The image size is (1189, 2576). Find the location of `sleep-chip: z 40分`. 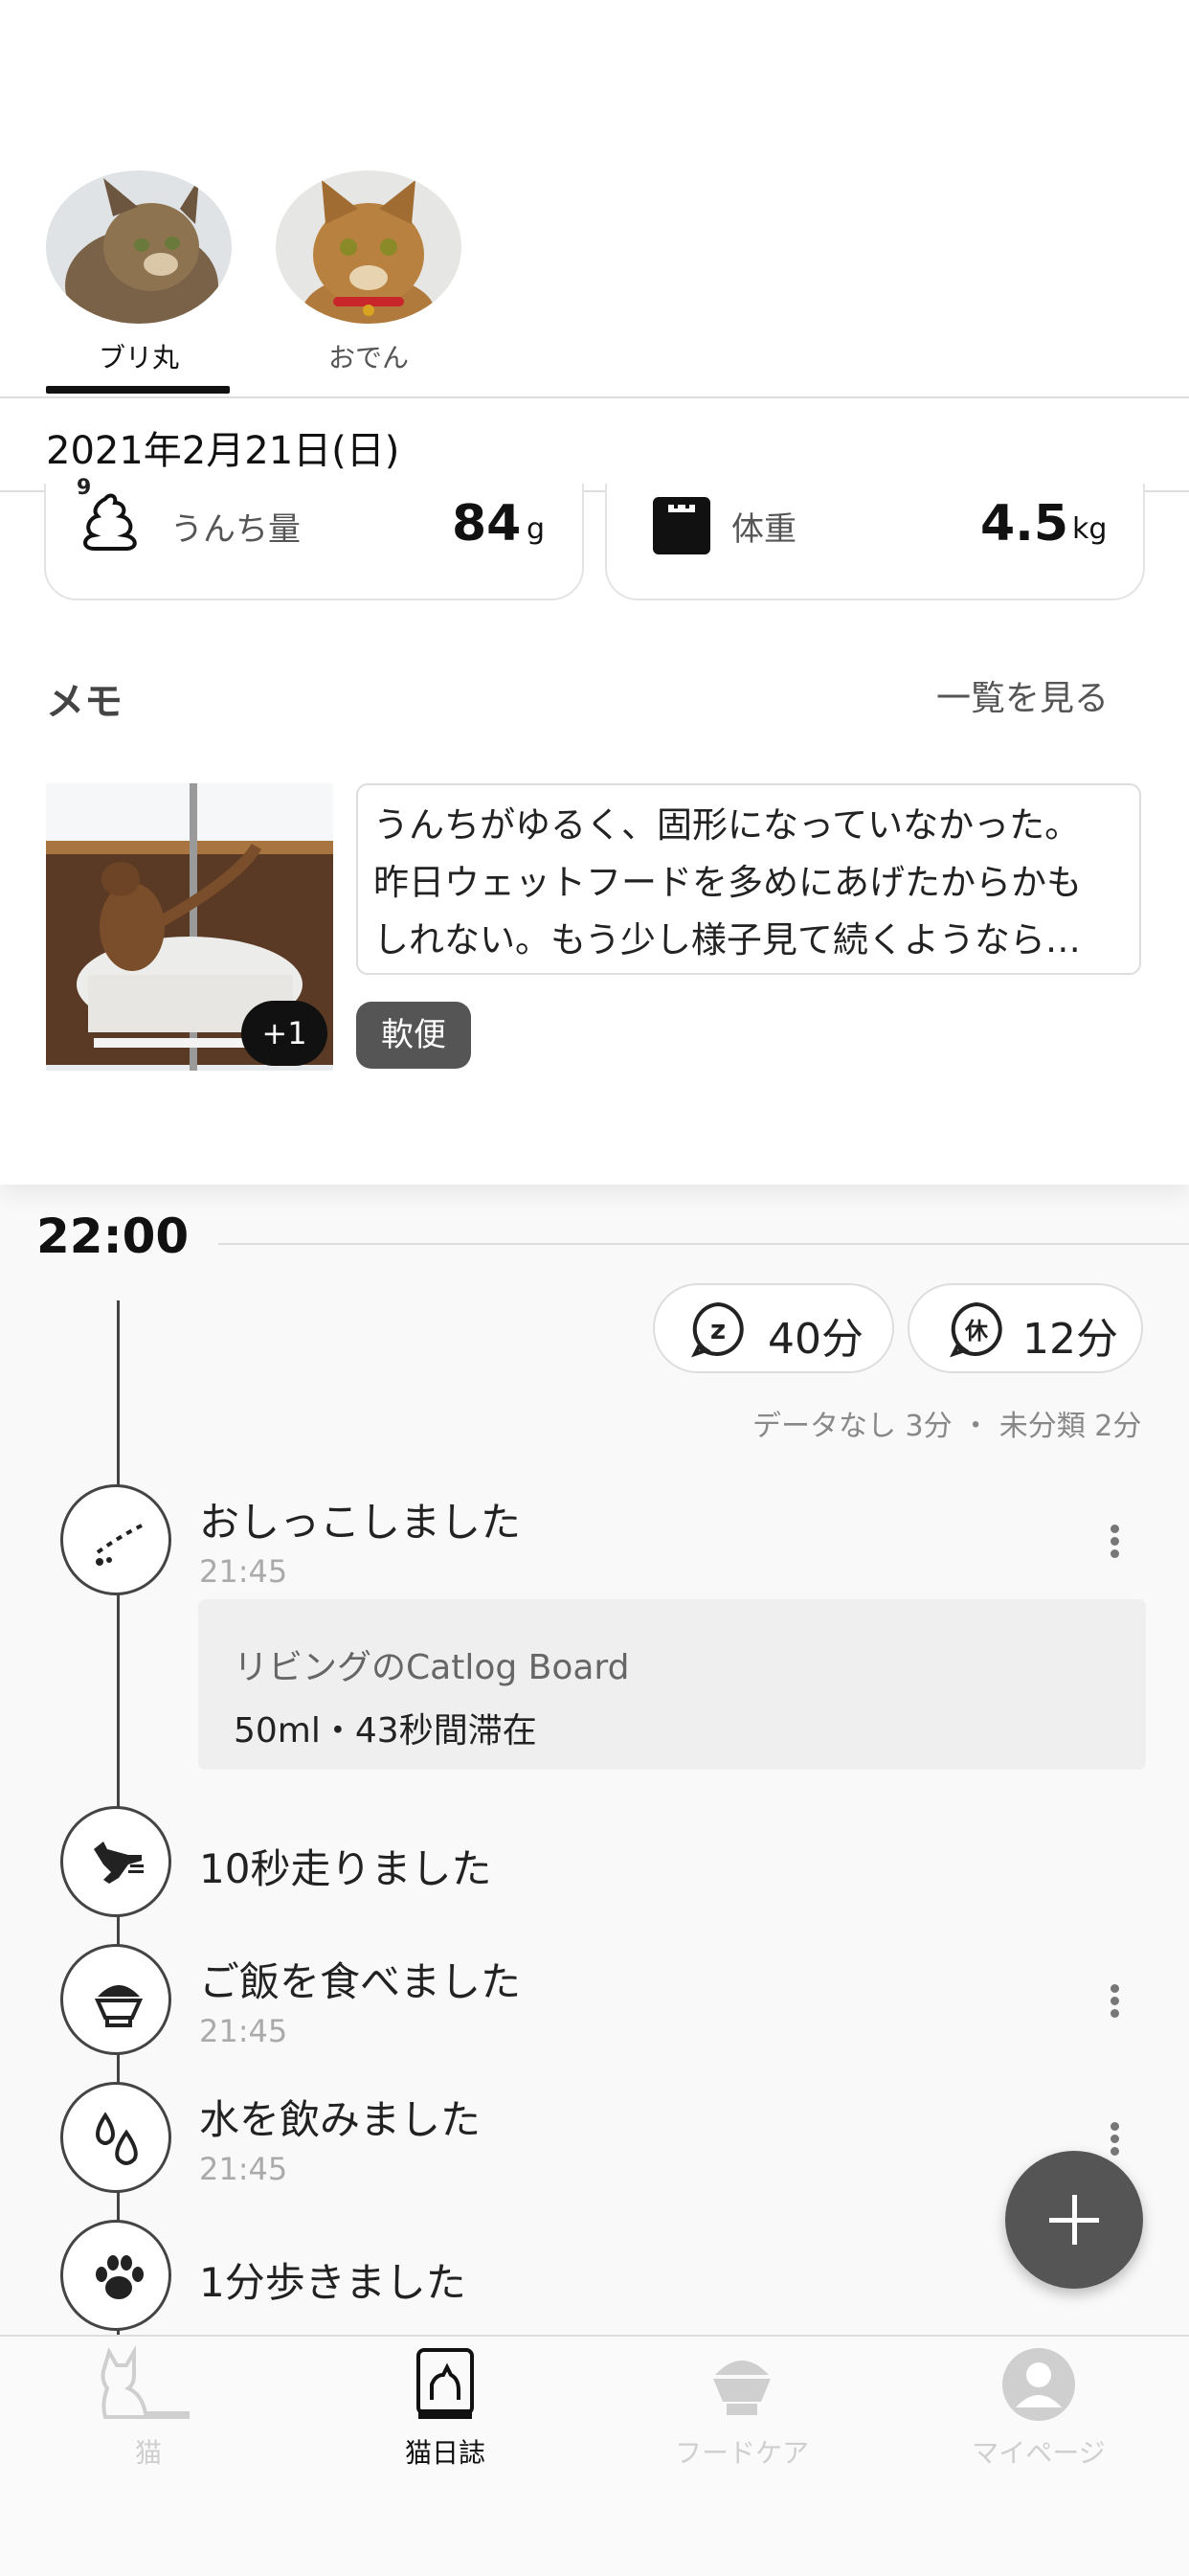

sleep-chip: z 40分 is located at coordinates (773, 1328).